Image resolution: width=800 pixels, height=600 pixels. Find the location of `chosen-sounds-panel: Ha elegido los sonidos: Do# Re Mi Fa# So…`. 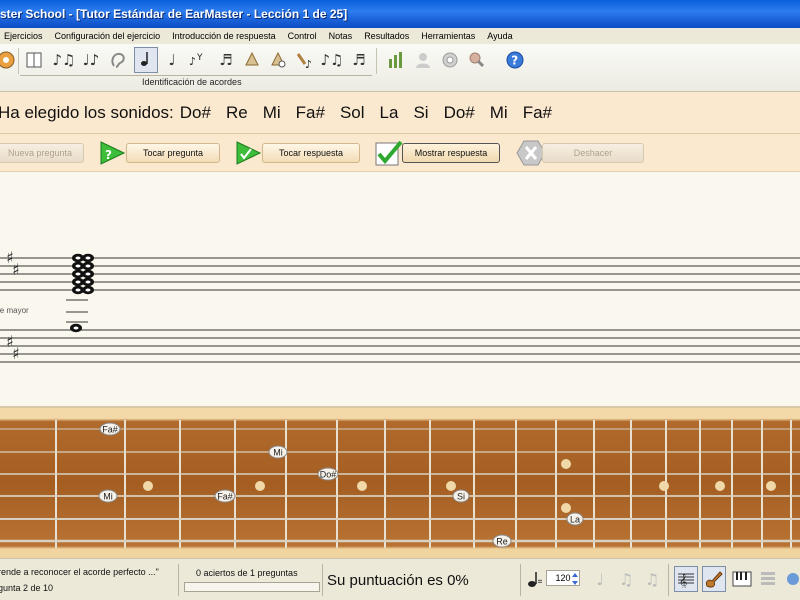

chosen-sounds-panel: Ha elegido los sonidos: Do# Re Mi Fa# So… is located at coordinates (400, 113).